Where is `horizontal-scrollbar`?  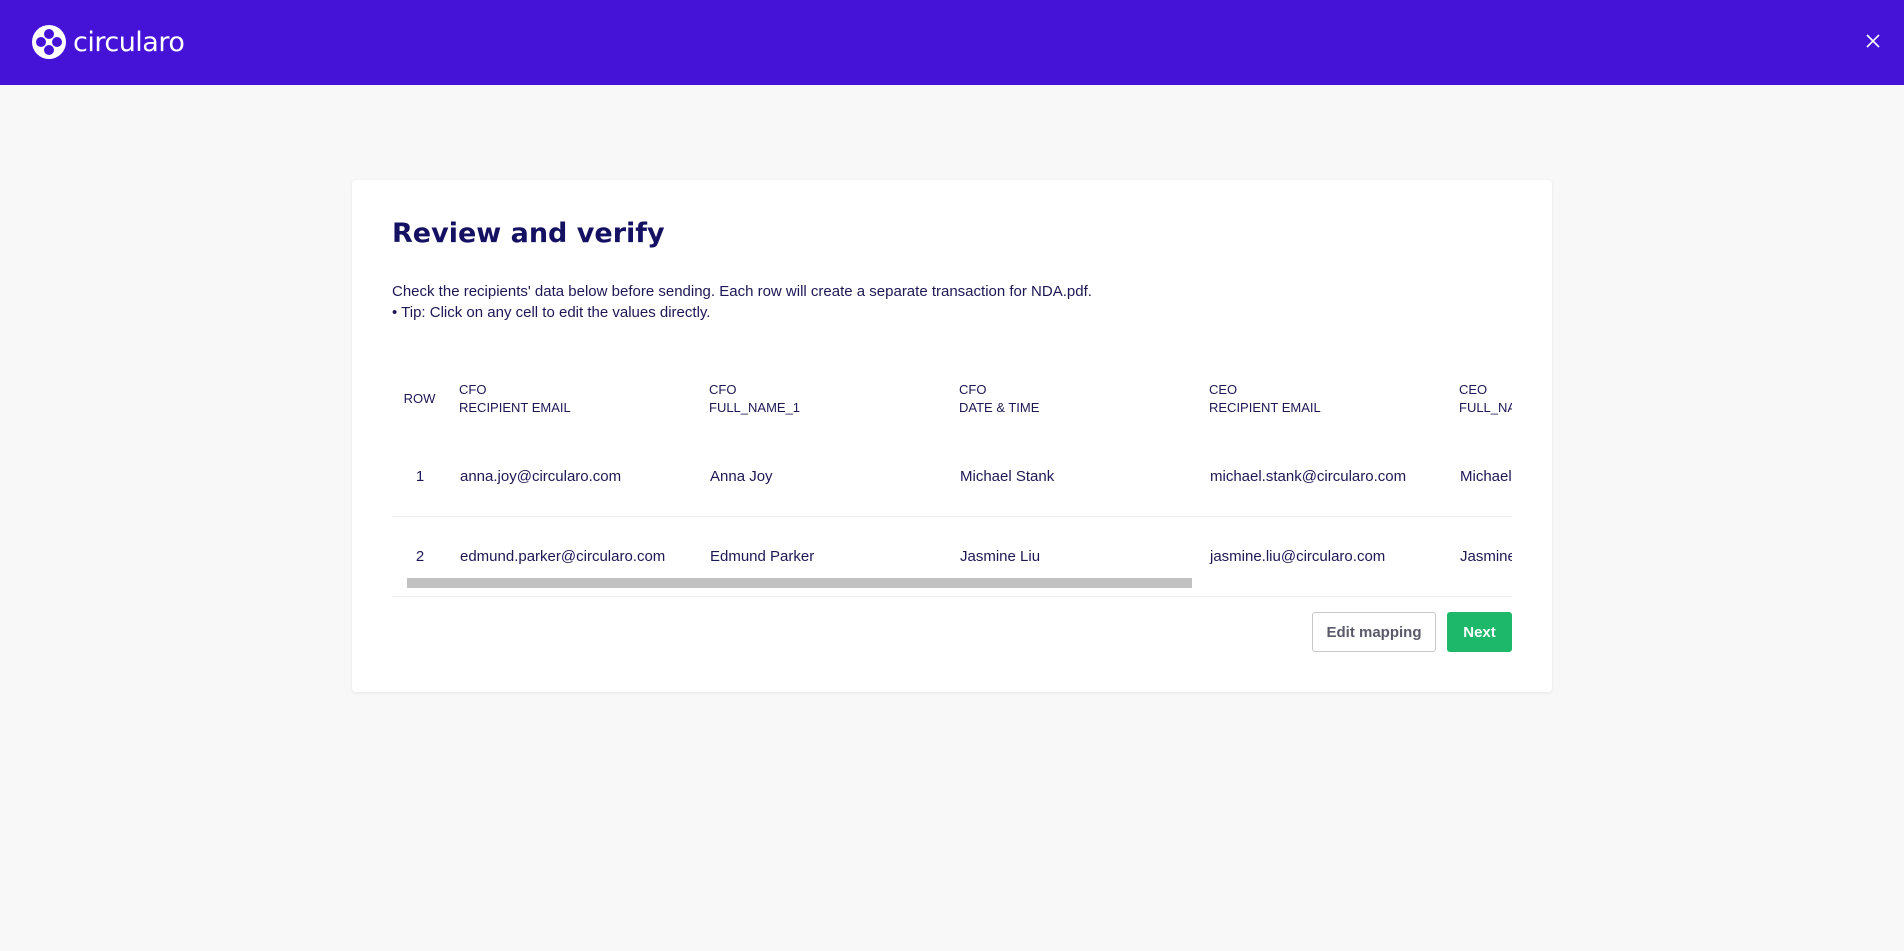 horizontal-scrollbar is located at coordinates (959, 583).